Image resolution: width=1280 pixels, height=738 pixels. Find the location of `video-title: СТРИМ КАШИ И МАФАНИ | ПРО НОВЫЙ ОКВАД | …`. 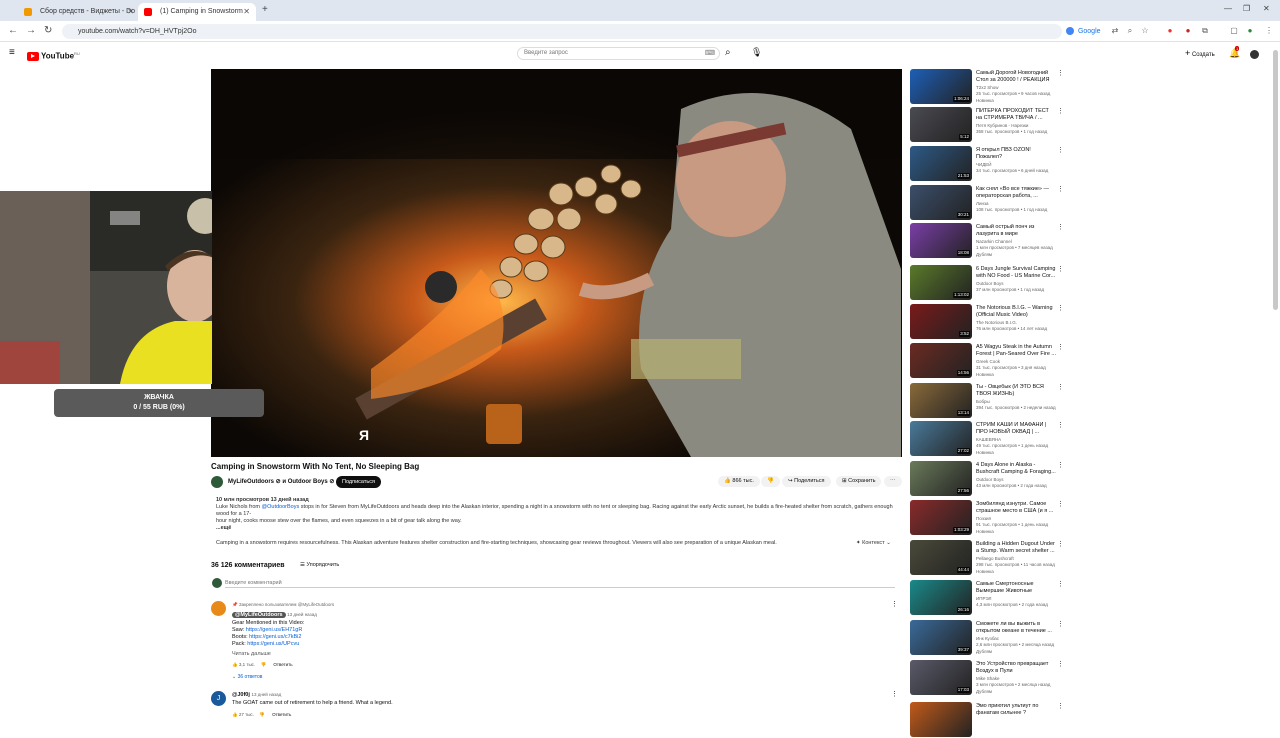

video-title: СТРИМ КАШИ И МАФАНИ | ПРО НОВЫЙ ОКВАД | … is located at coordinates (1016, 429).